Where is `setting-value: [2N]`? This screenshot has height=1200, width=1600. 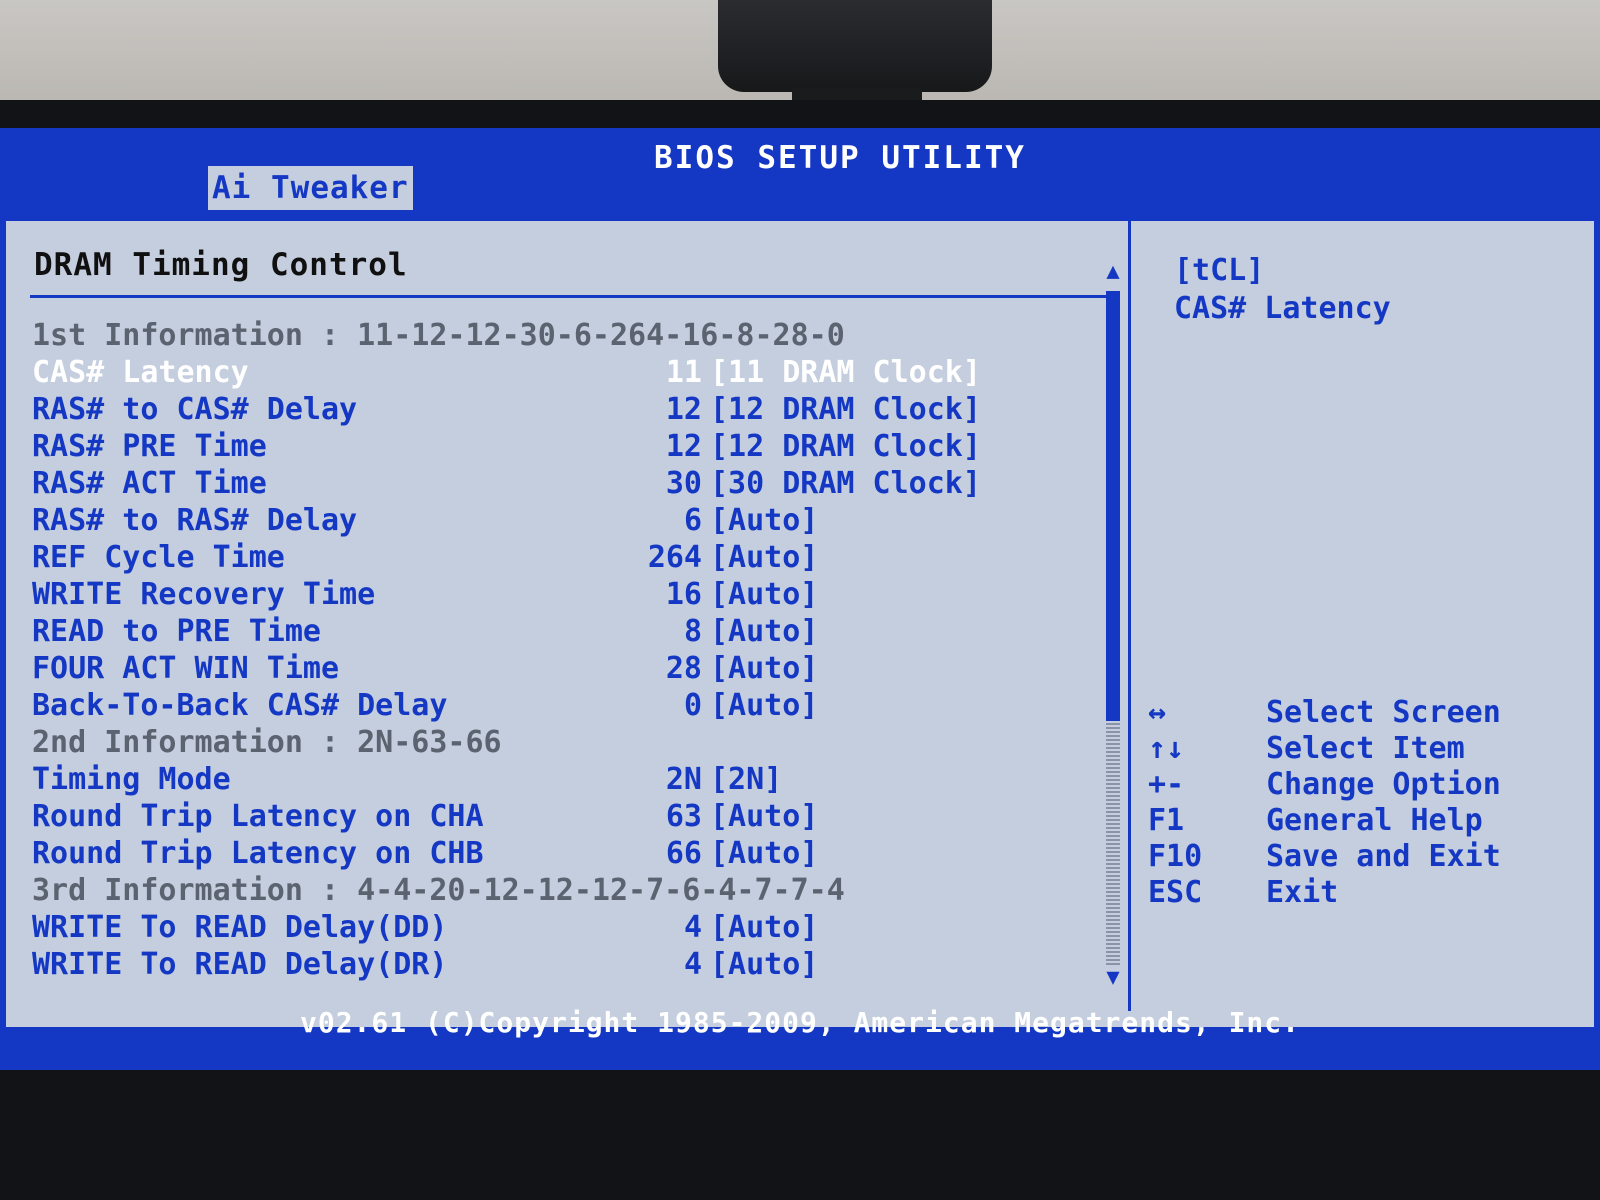 setting-value: [2N] is located at coordinates (746, 779).